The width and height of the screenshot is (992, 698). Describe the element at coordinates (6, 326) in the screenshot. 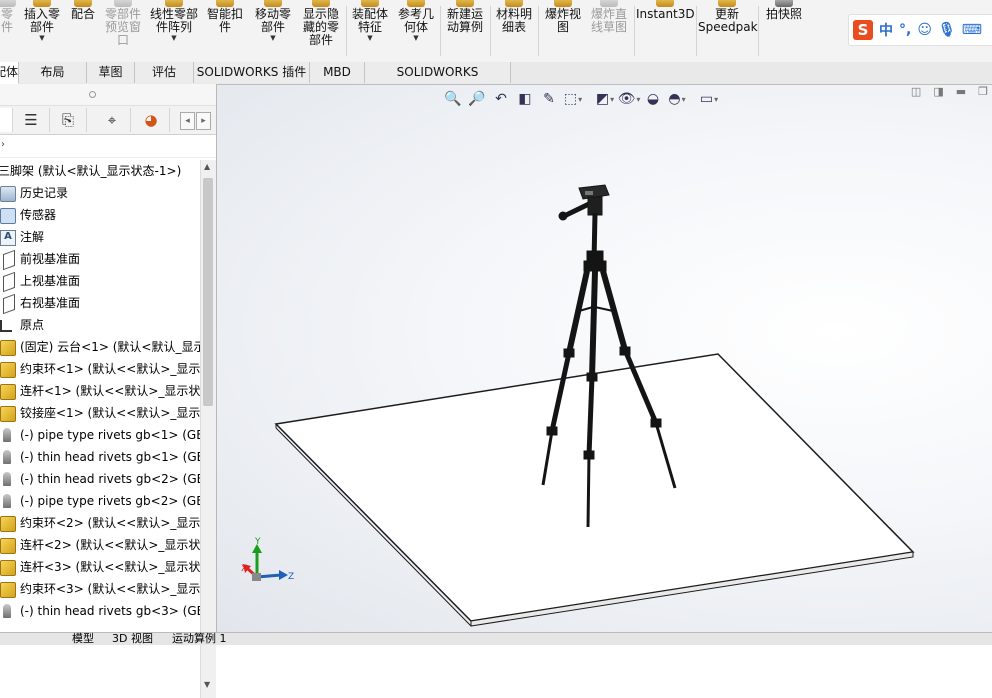

I see `origin-icon` at that location.